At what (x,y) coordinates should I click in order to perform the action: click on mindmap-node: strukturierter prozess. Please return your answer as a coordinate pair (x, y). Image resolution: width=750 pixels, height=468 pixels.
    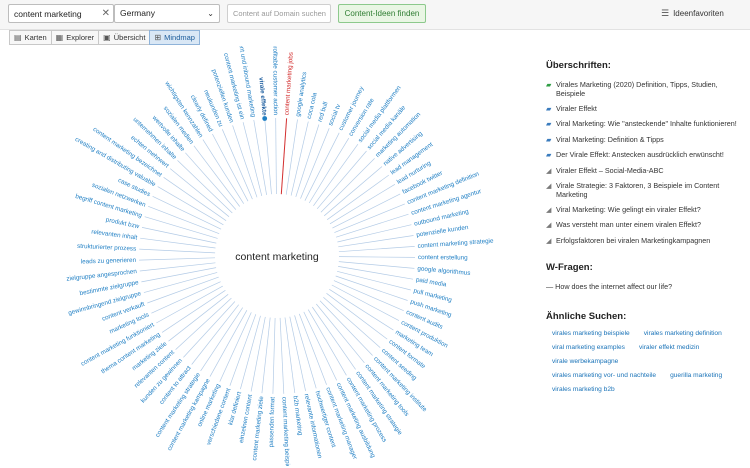
    Looking at the image, I should click on (106, 248).